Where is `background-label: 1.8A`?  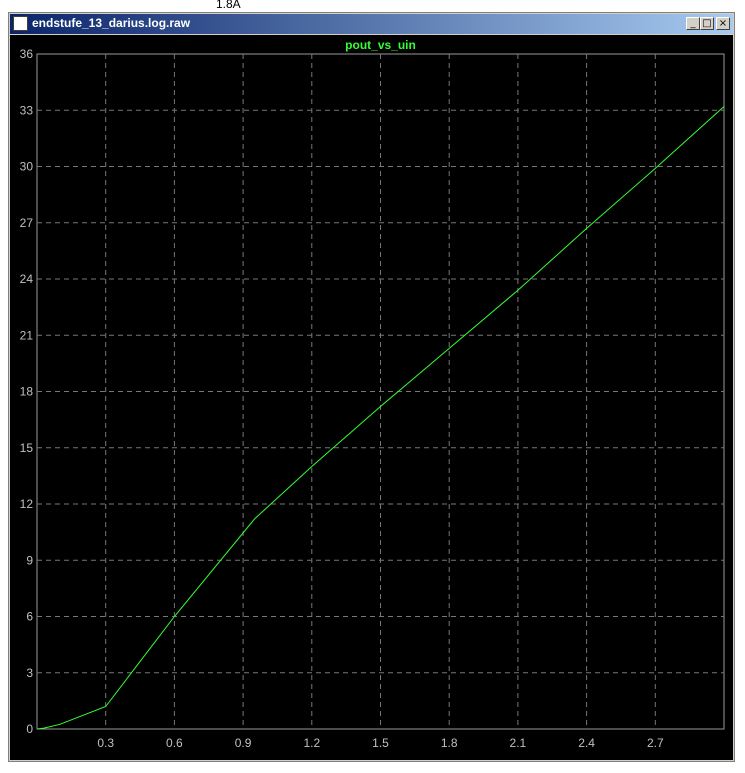
background-label: 1.8A is located at coordinates (228, 5).